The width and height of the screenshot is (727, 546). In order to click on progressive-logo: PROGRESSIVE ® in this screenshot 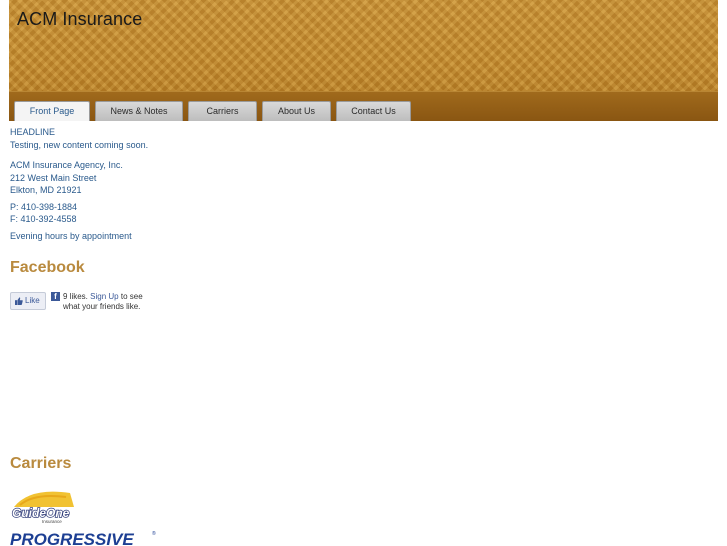, I will do `click(85, 537)`.